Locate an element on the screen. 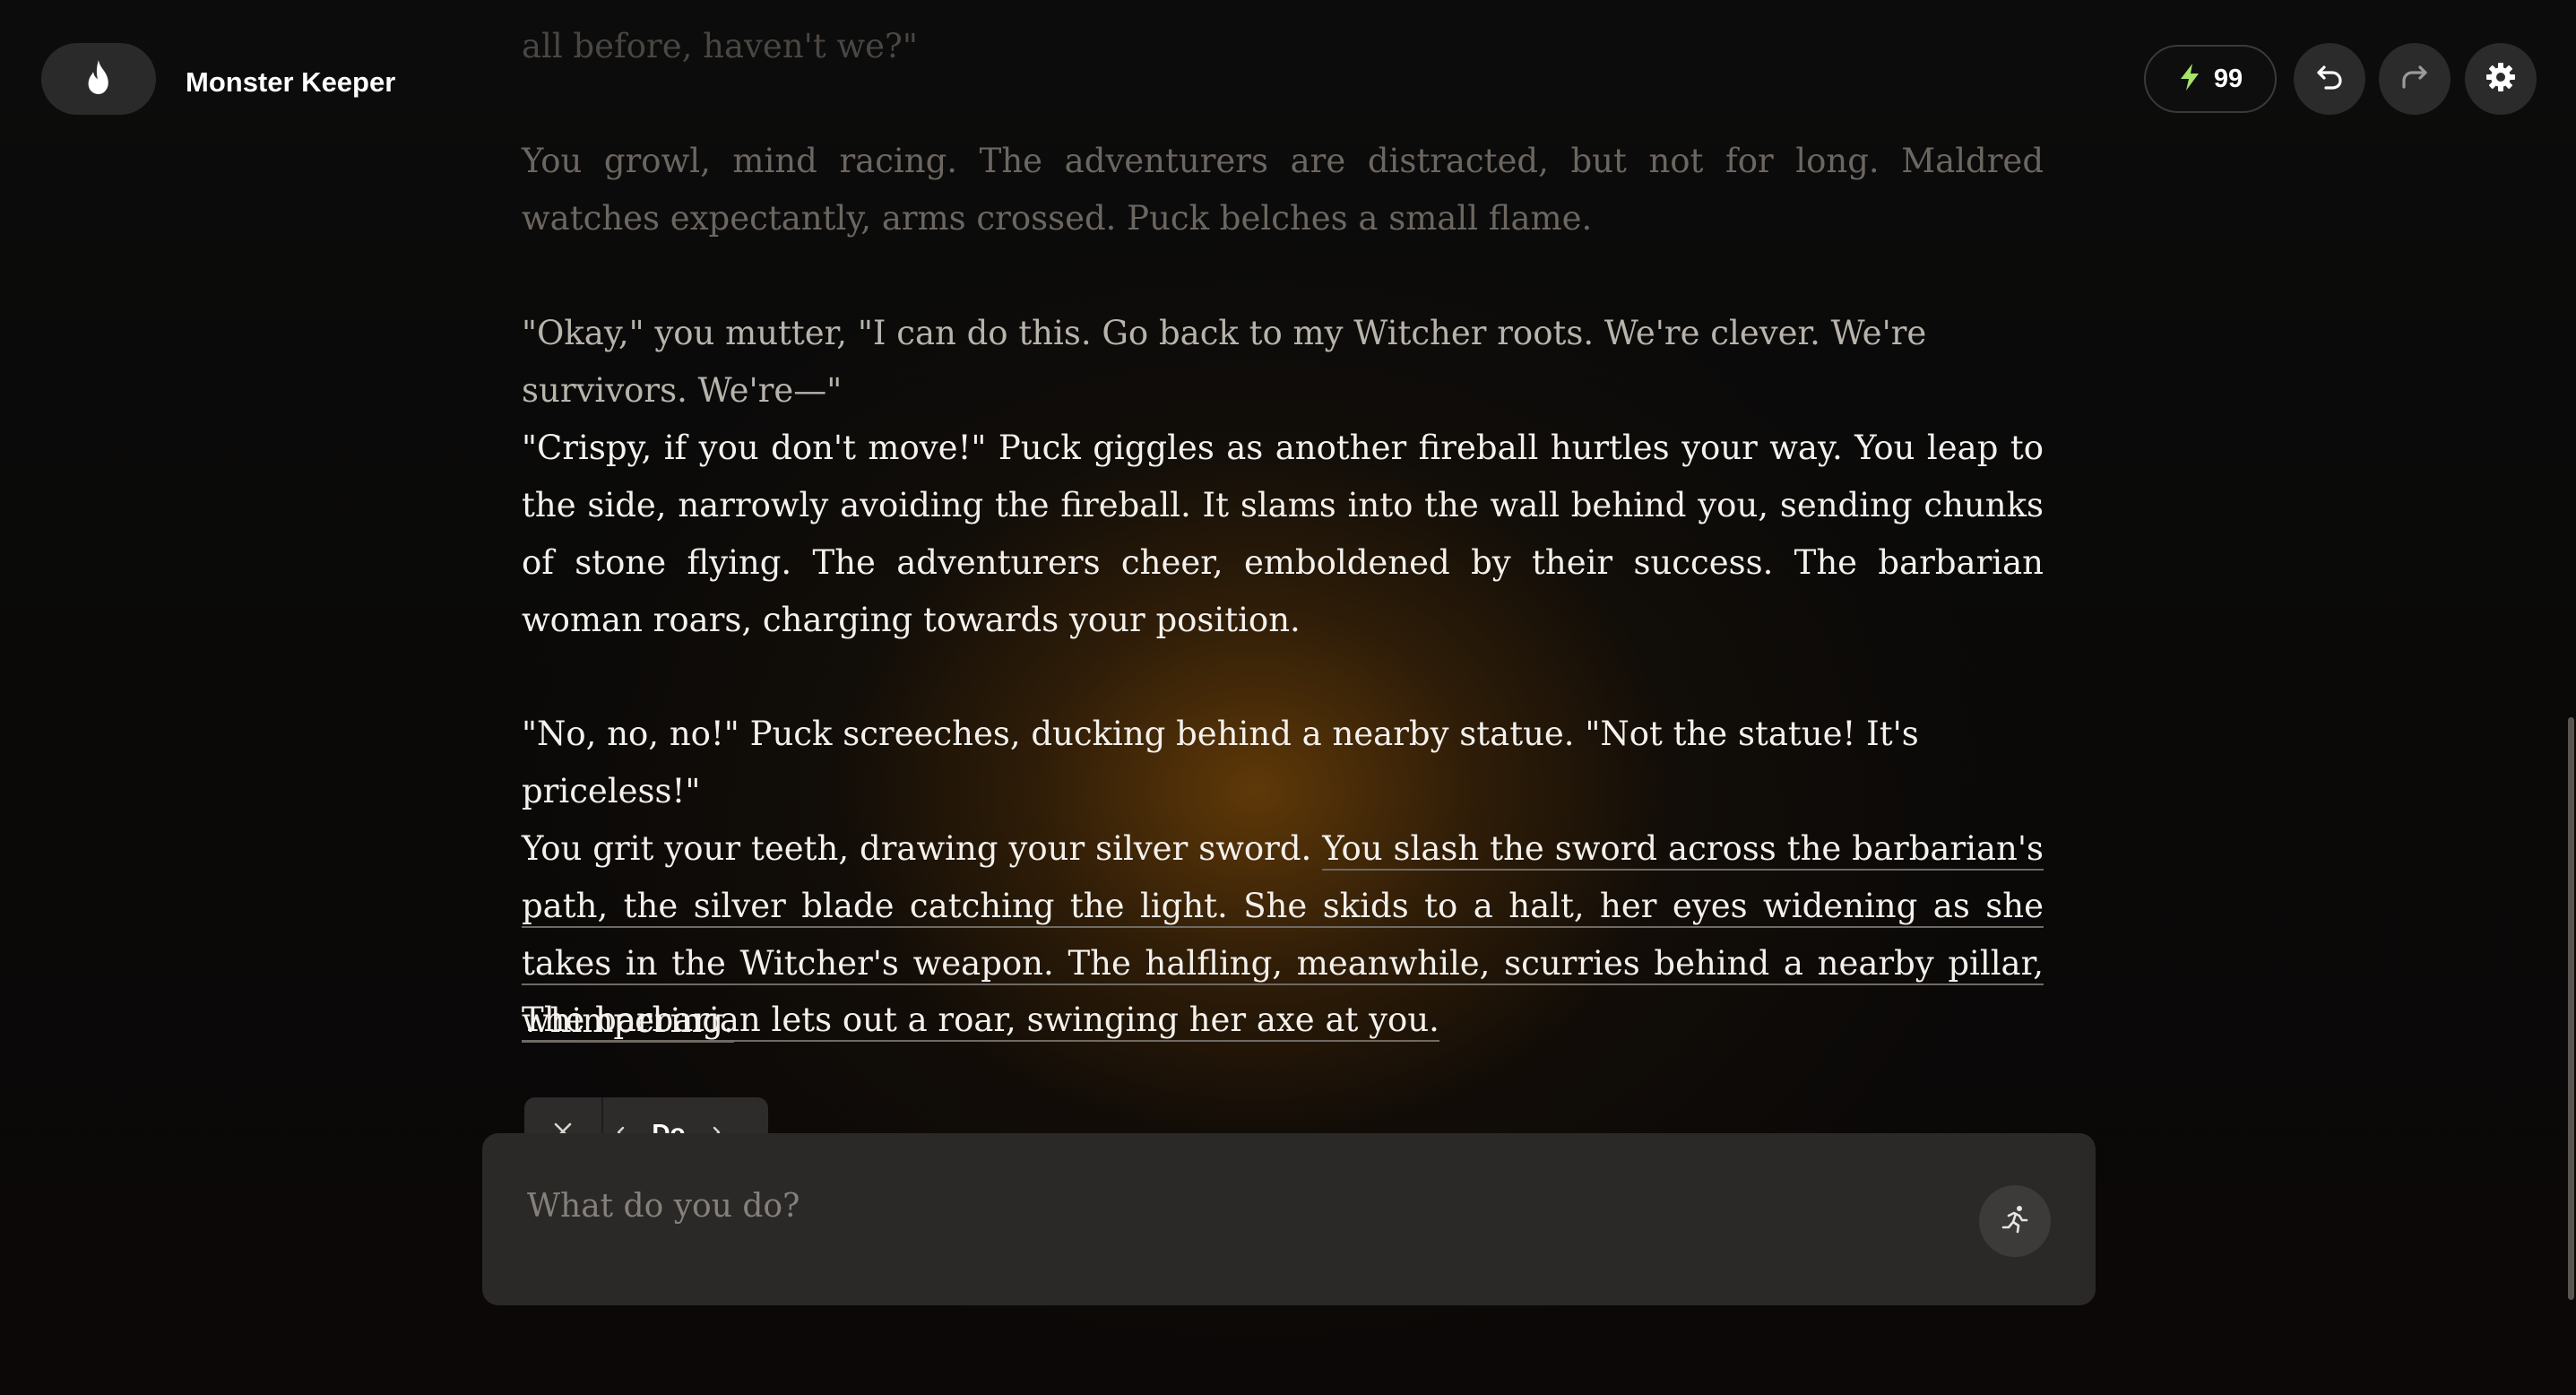 This screenshot has height=1395, width=2576. energy-counter: 99 is located at coordinates (2210, 79).